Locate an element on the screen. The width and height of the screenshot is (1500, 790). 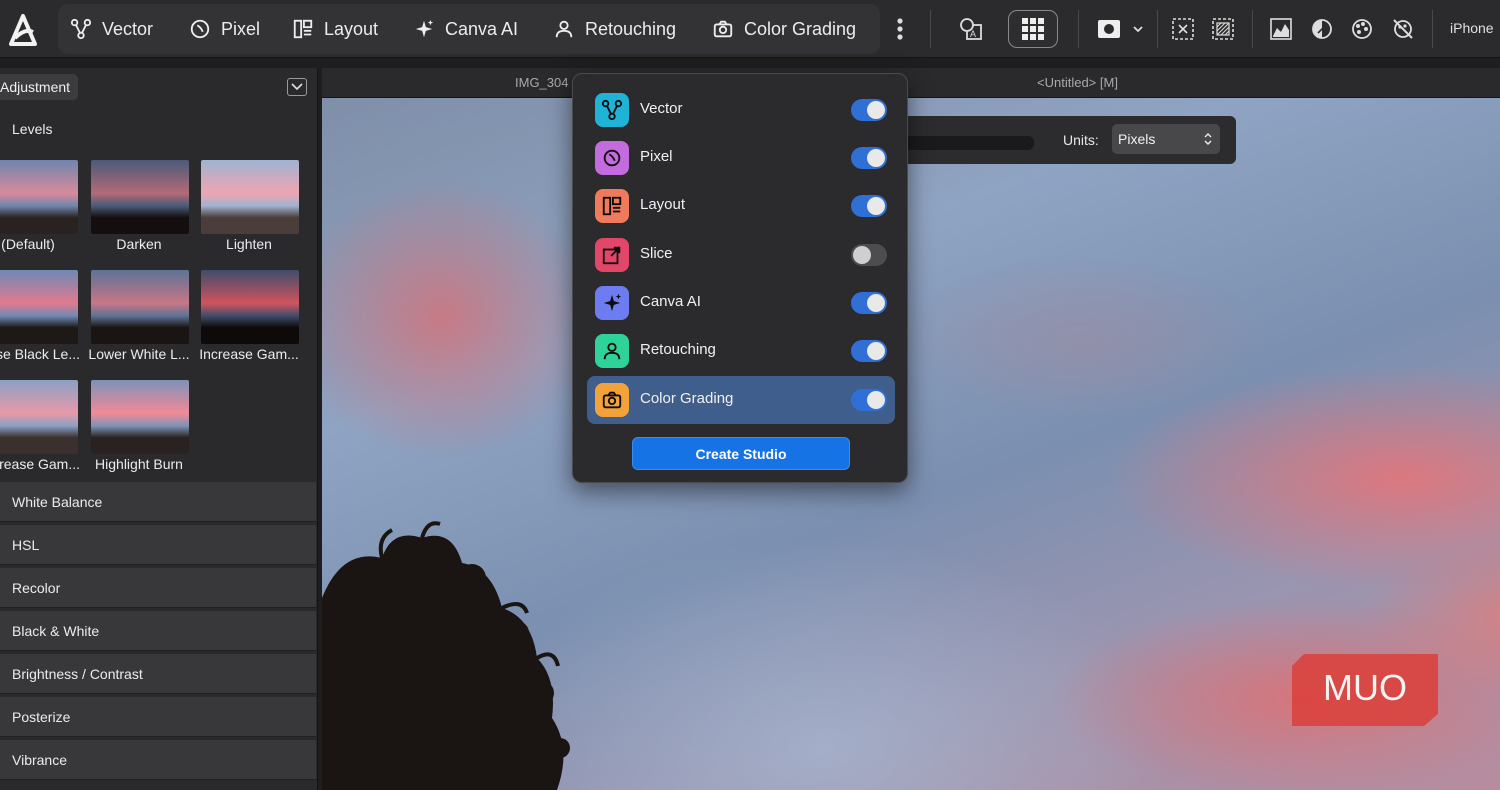
studio-item-label: Layout is located at coordinates (663, 204).